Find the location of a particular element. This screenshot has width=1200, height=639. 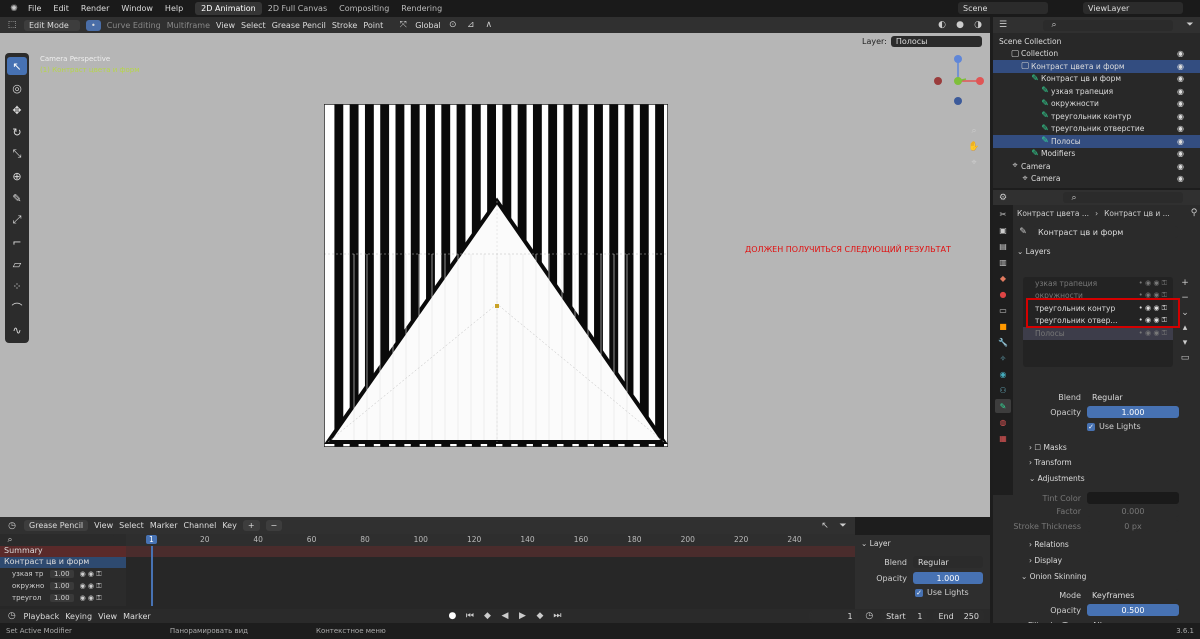

pan-hand-icon: ✋ is located at coordinates (974, 147).